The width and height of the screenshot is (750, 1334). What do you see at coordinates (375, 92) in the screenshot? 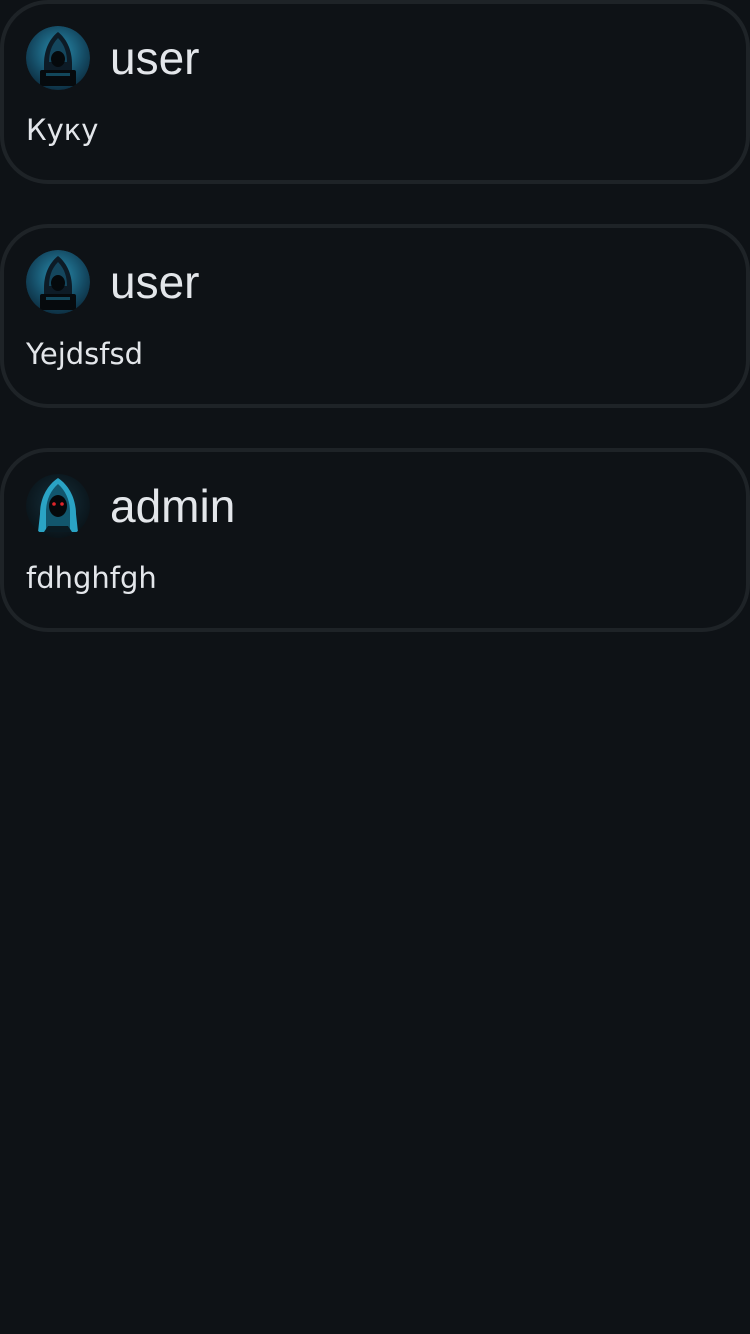
I see `post-card: user Куку` at bounding box center [375, 92].